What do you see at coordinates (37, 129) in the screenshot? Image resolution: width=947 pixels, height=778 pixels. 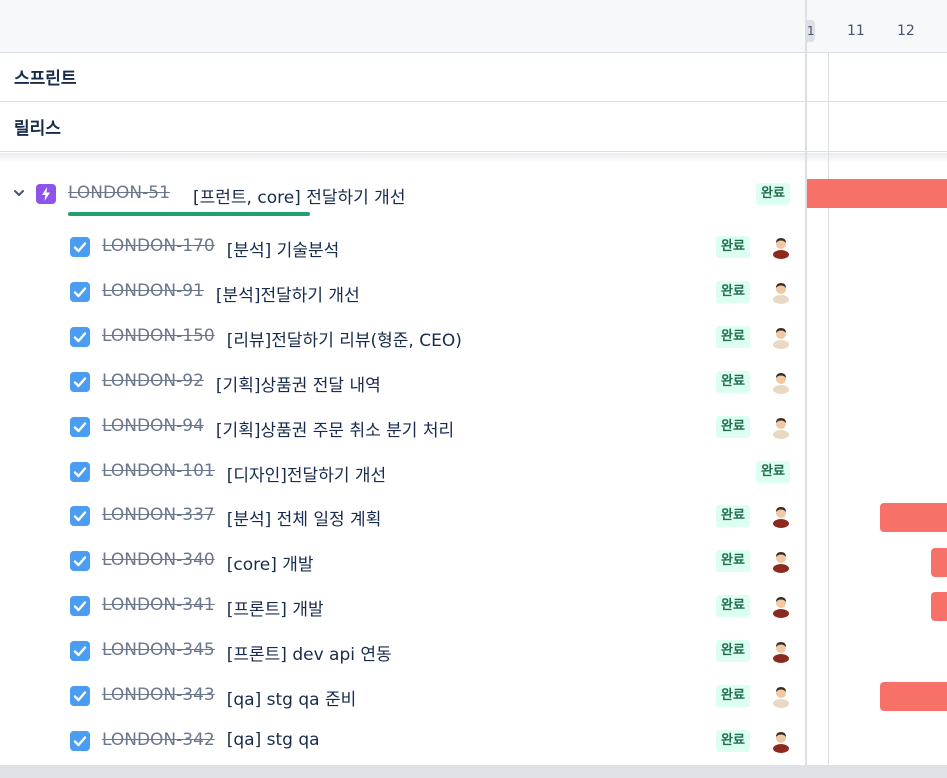 I see `release-label: 릴리스` at bounding box center [37, 129].